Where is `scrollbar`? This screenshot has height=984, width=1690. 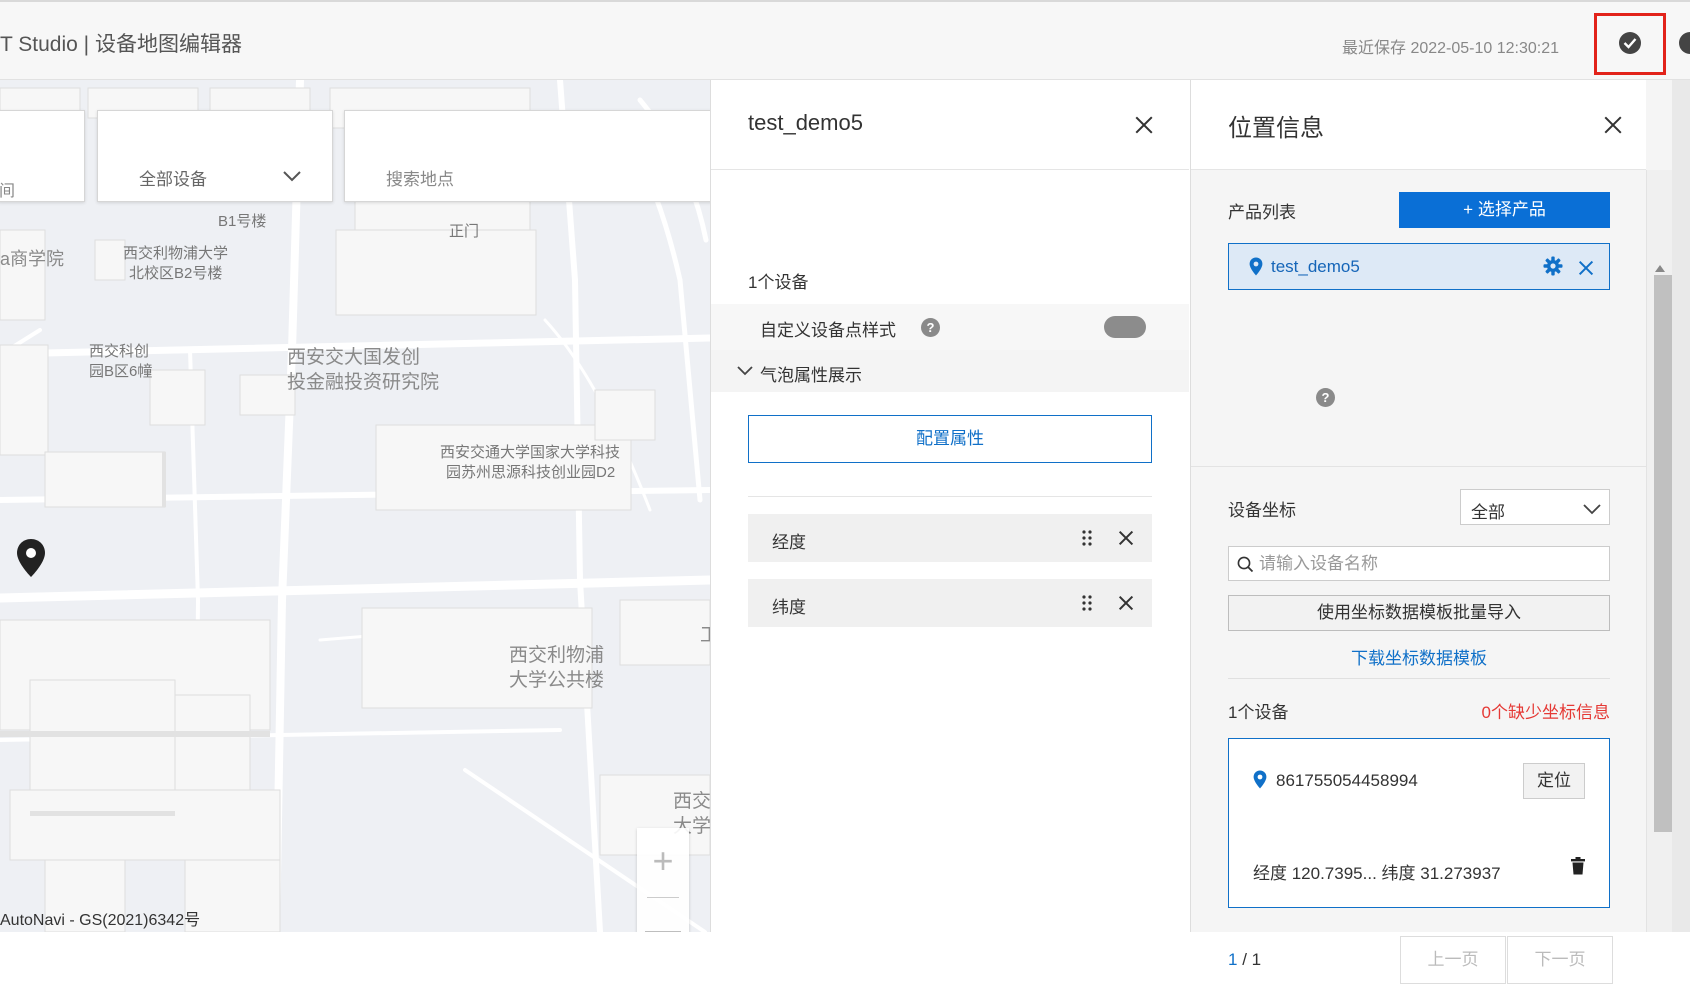 scrollbar is located at coordinates (1659, 551).